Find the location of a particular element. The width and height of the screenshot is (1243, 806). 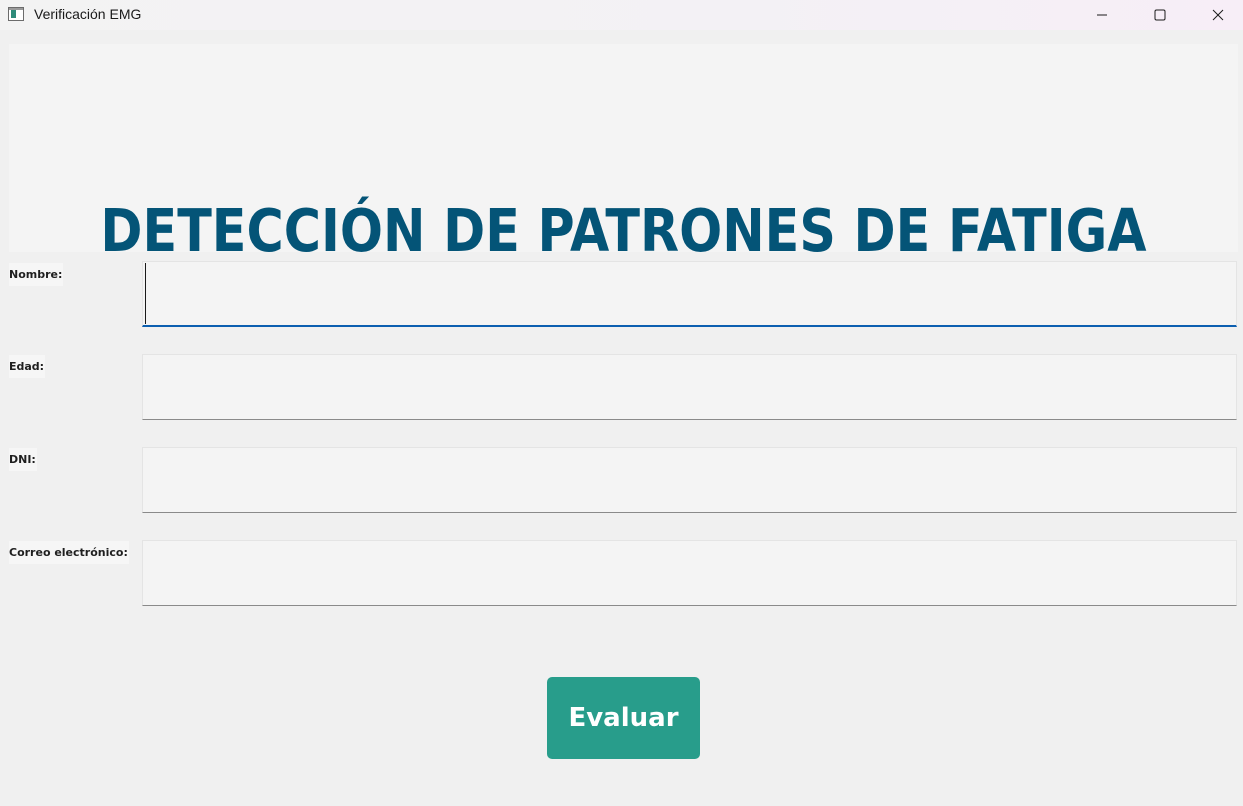

dni-label: DNI: is located at coordinates (23, 459).